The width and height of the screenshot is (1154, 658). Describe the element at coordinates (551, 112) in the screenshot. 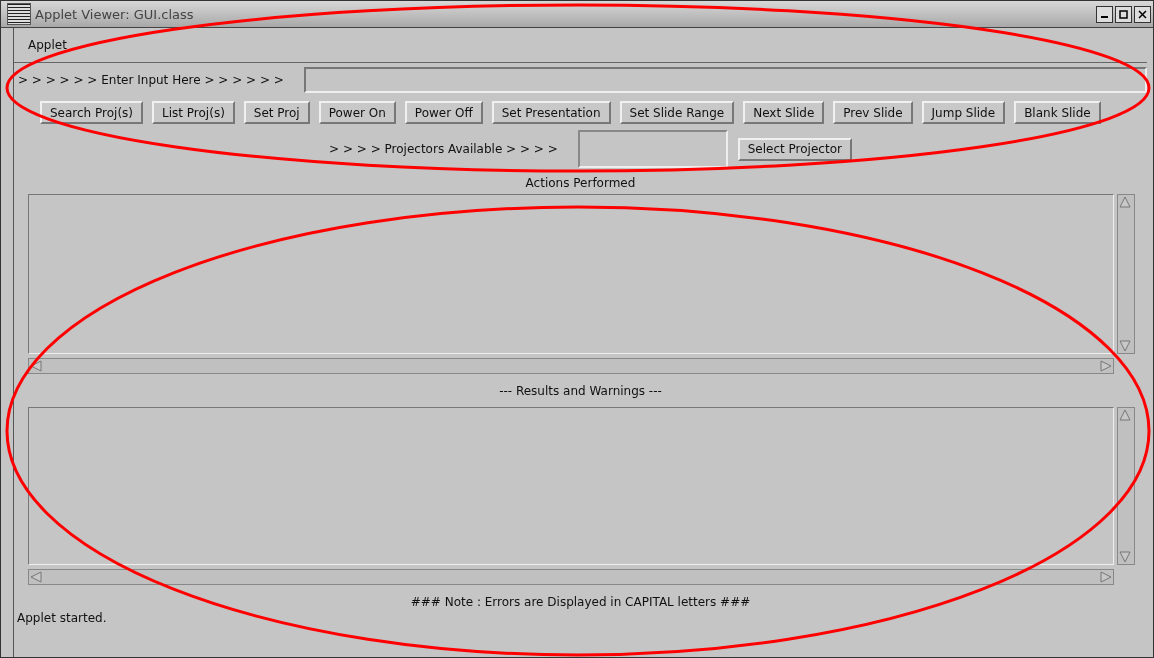

I see `command-button: Set Presentation` at that location.